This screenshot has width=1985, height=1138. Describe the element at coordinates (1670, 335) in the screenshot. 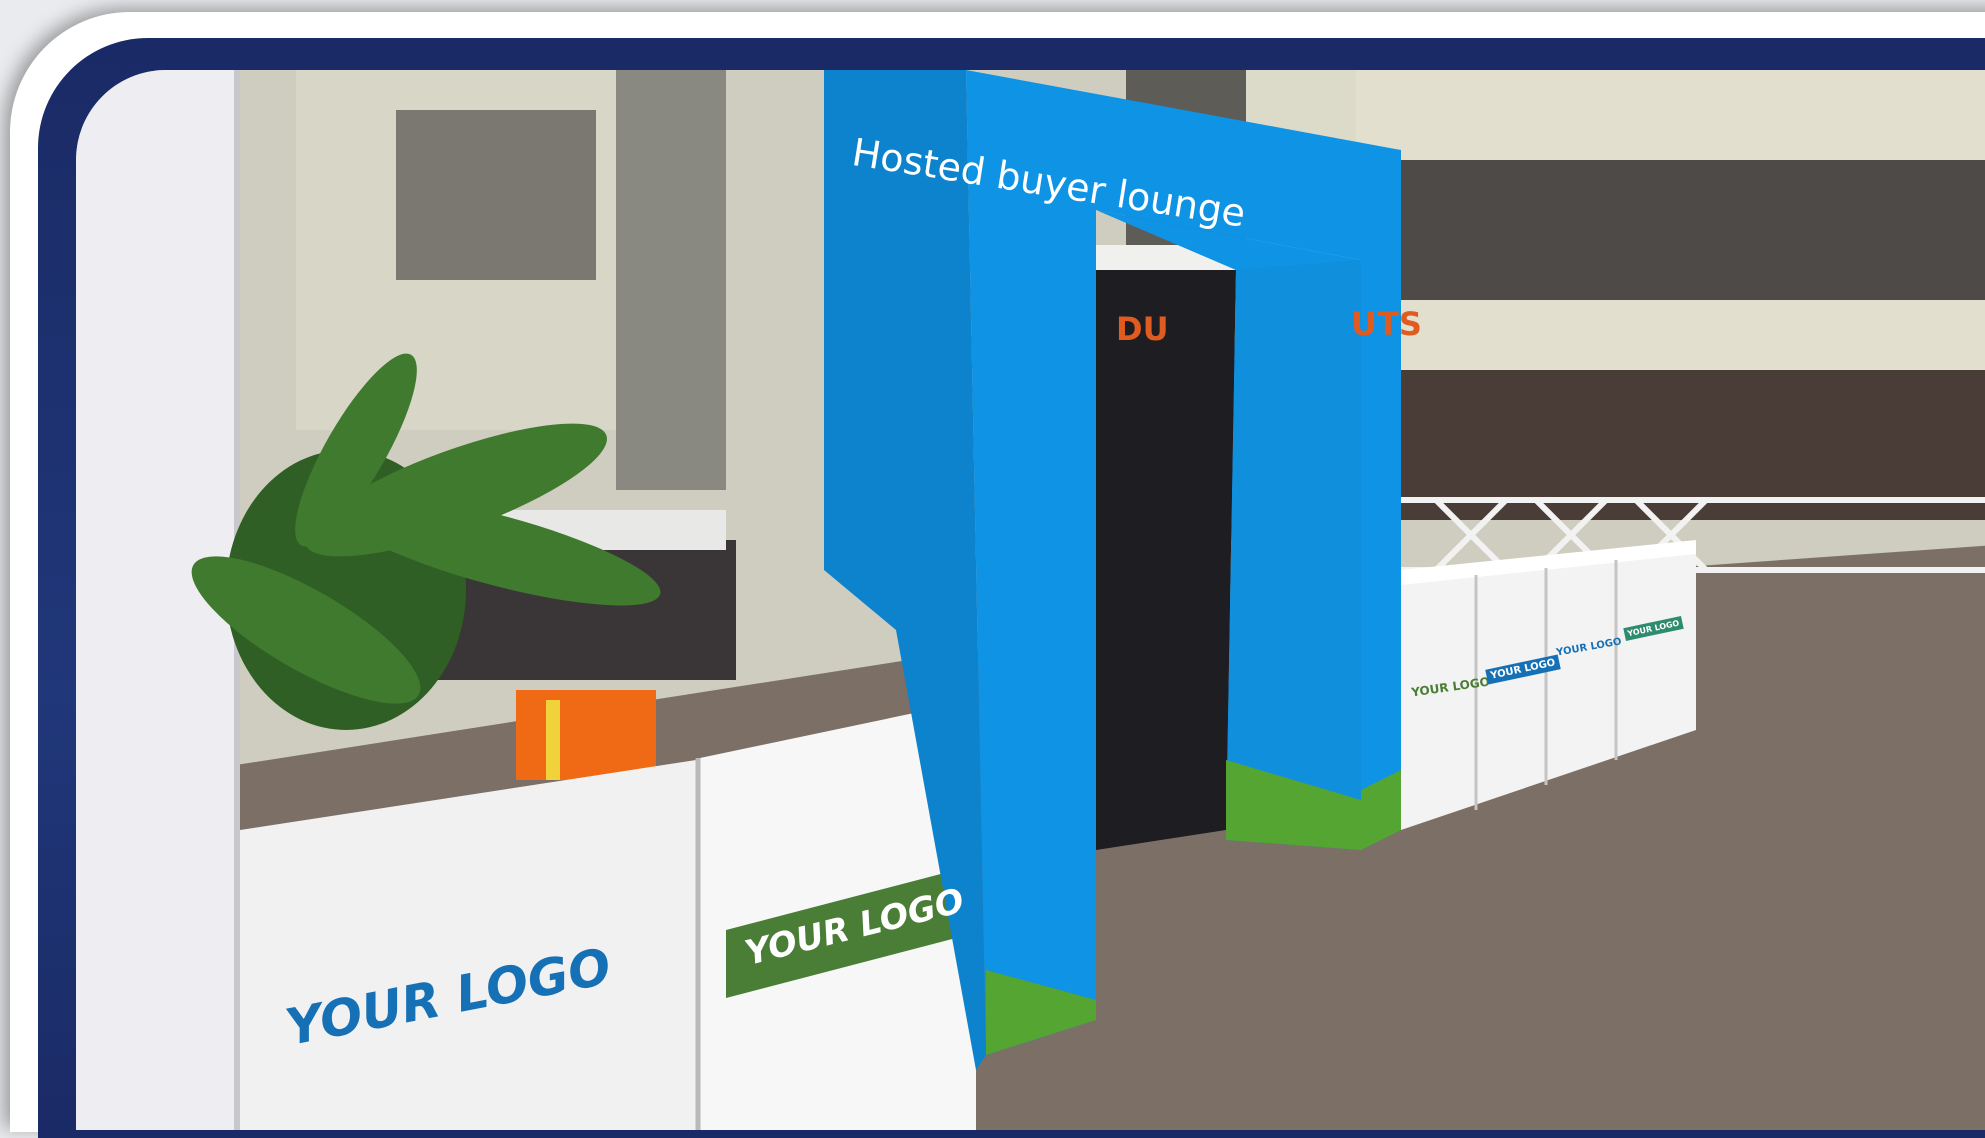

I see `mezzanine-band` at that location.